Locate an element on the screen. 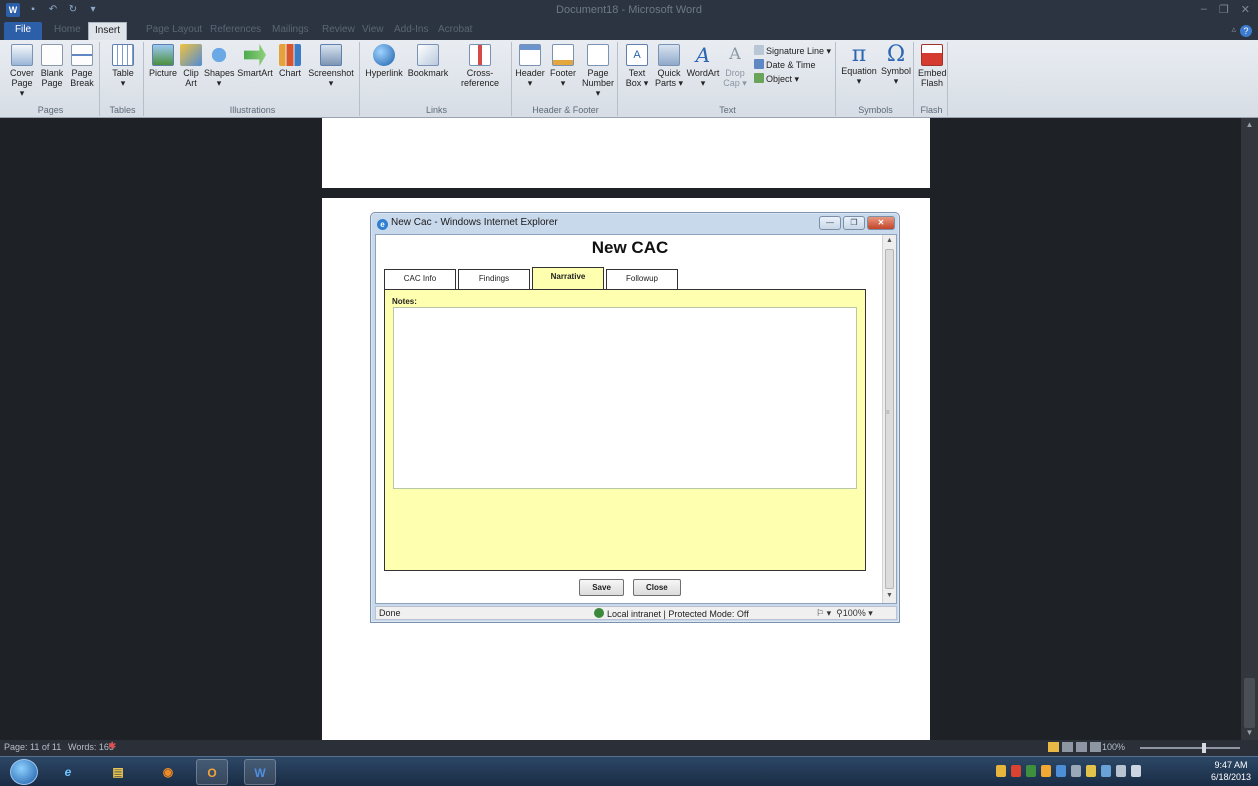 This screenshot has height=786, width=1258. scrollbar-thumb is located at coordinates (1249, 703).